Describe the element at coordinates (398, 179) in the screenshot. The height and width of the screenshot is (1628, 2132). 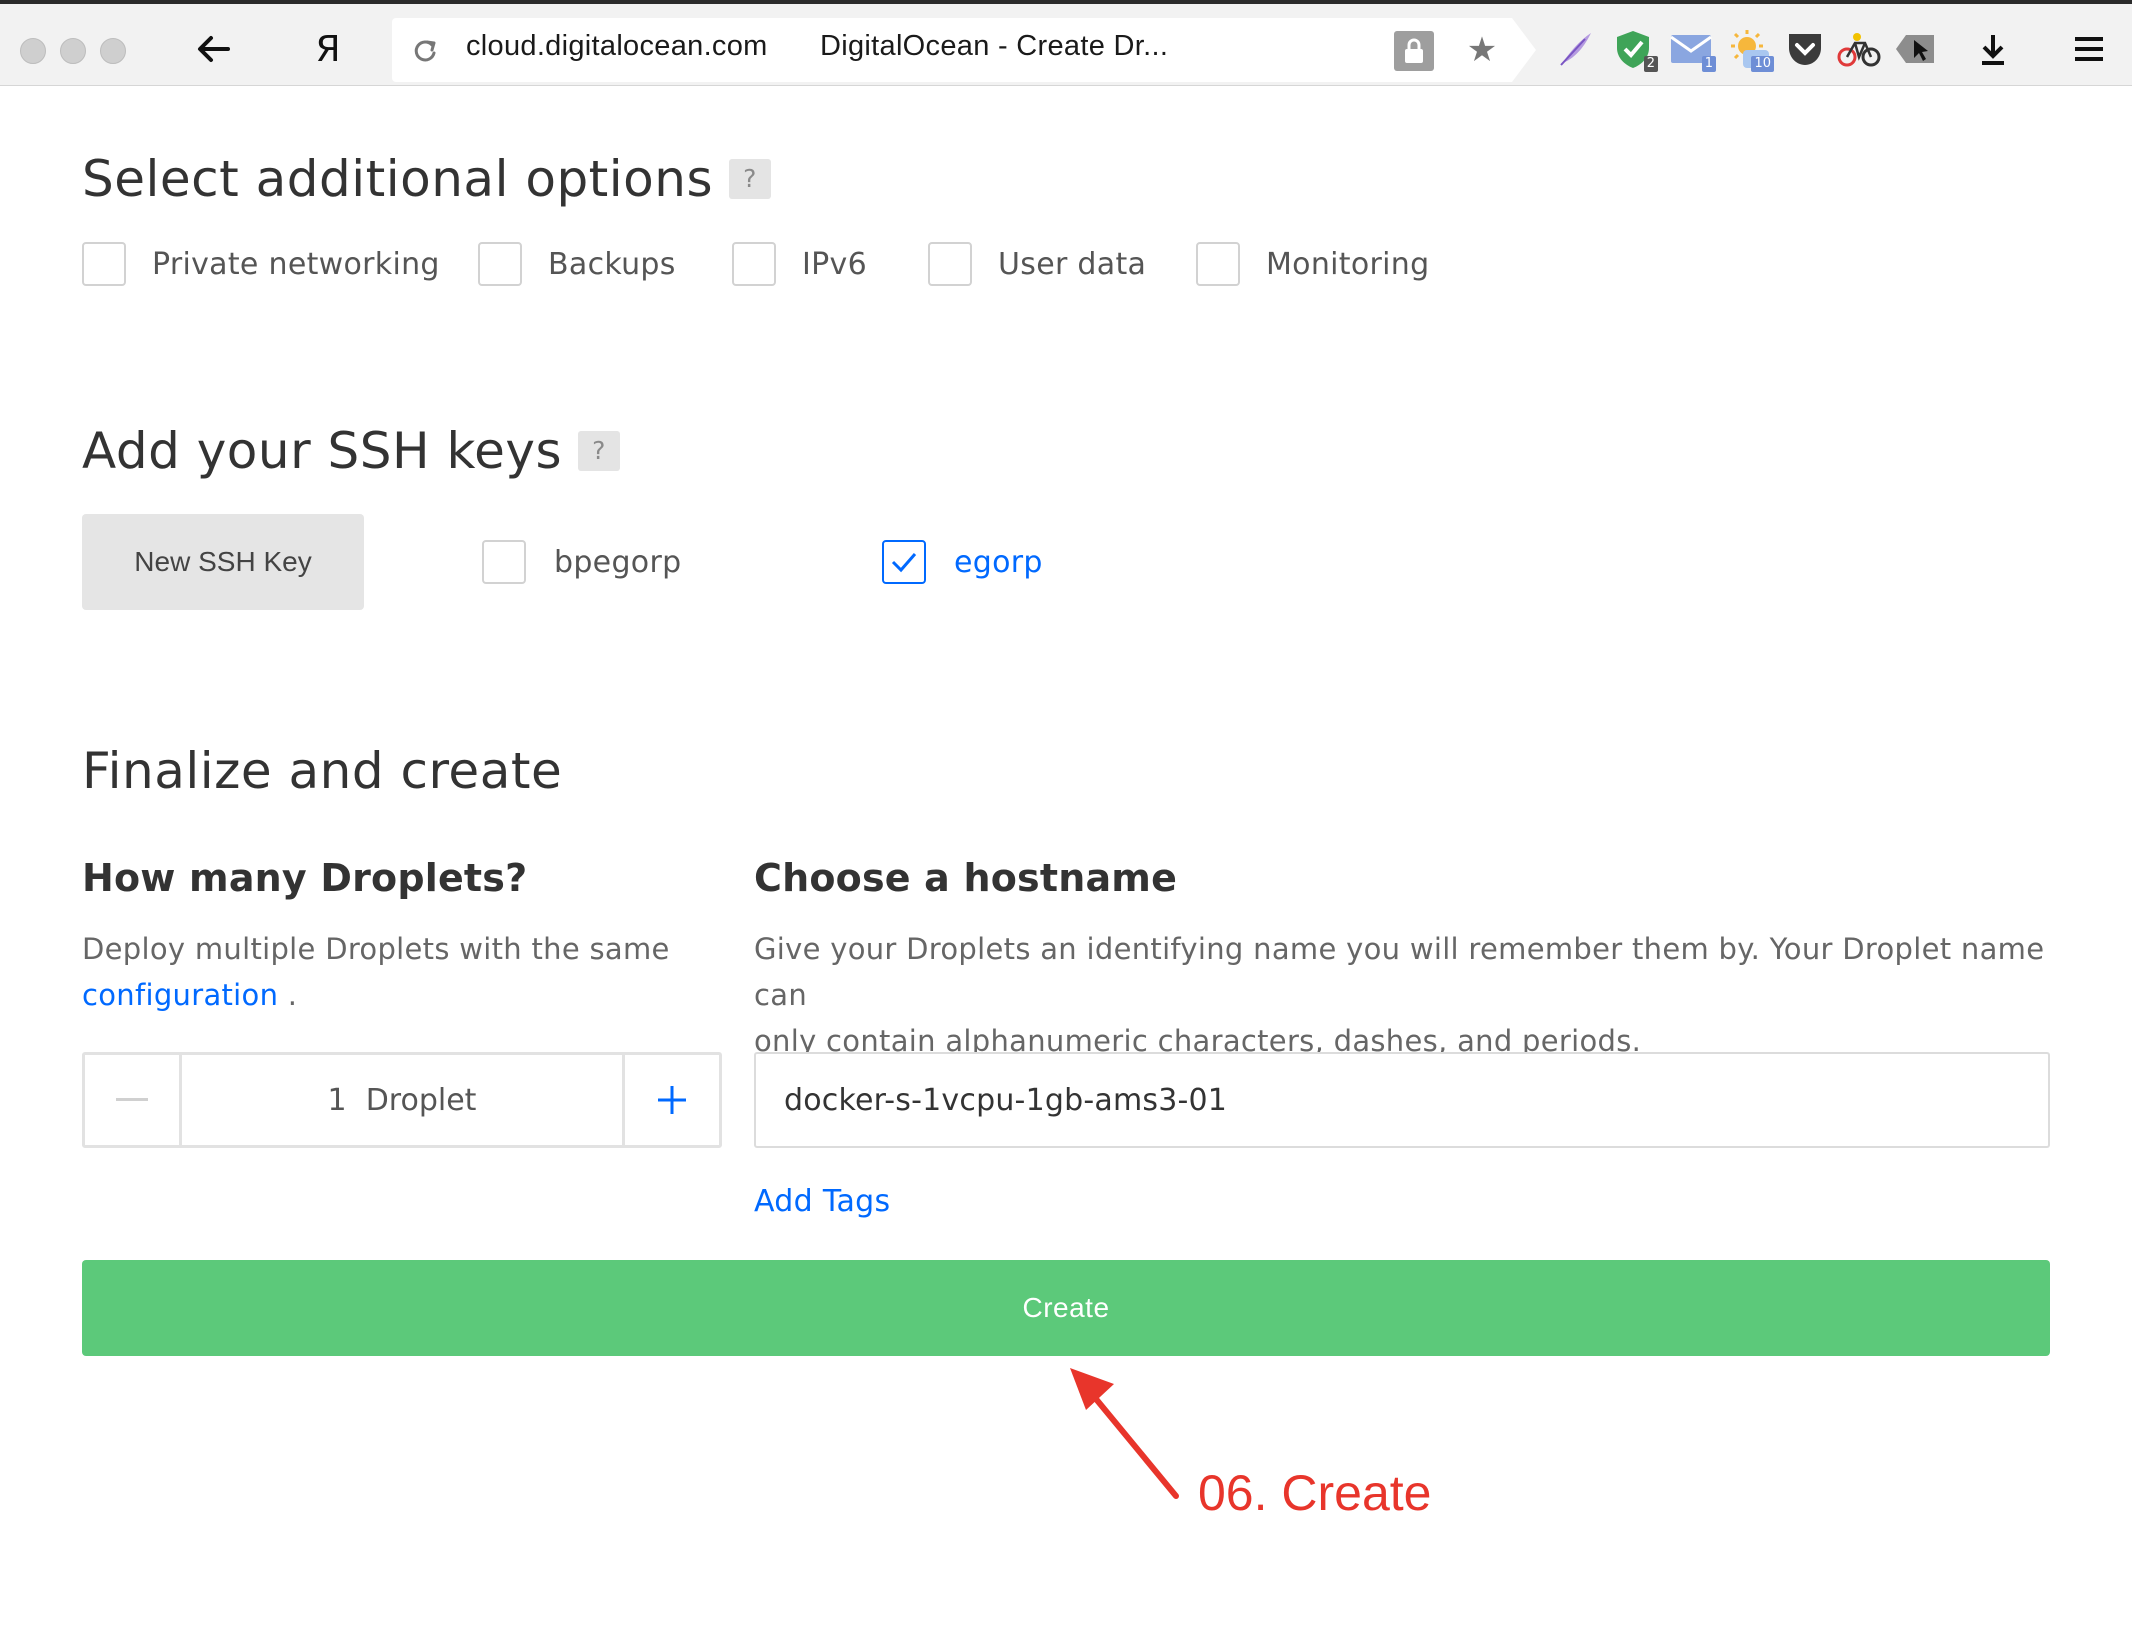
I see `options-title-text: Select additional options` at that location.